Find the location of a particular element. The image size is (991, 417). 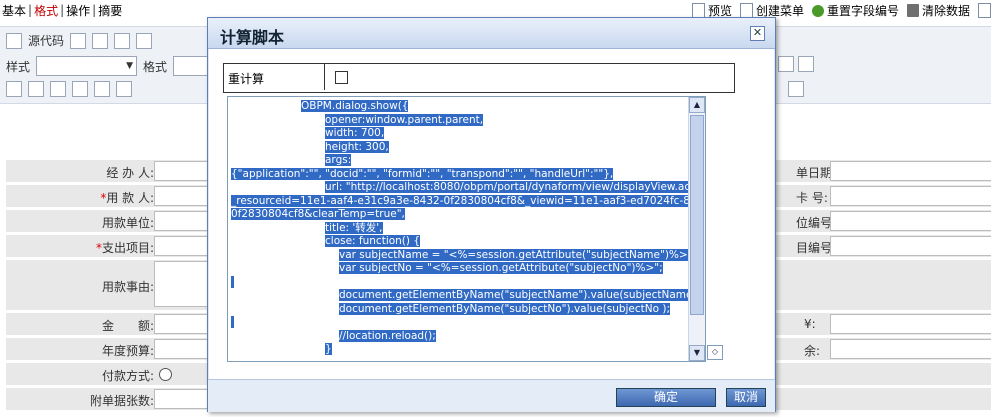

code-line: args: is located at coordinates (459, 161).